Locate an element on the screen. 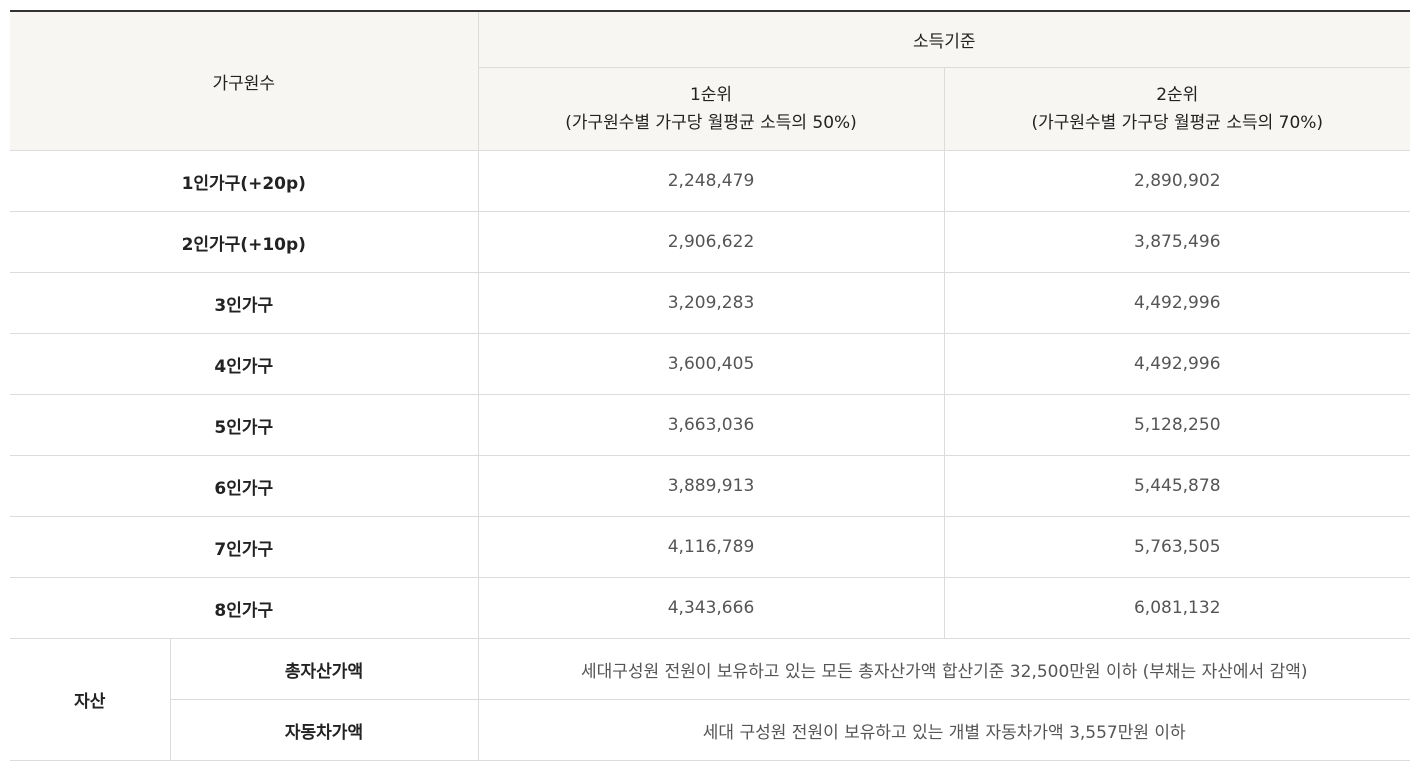 This screenshot has width=1421, height=770. asset-category: 자산 is located at coordinates (90, 699).